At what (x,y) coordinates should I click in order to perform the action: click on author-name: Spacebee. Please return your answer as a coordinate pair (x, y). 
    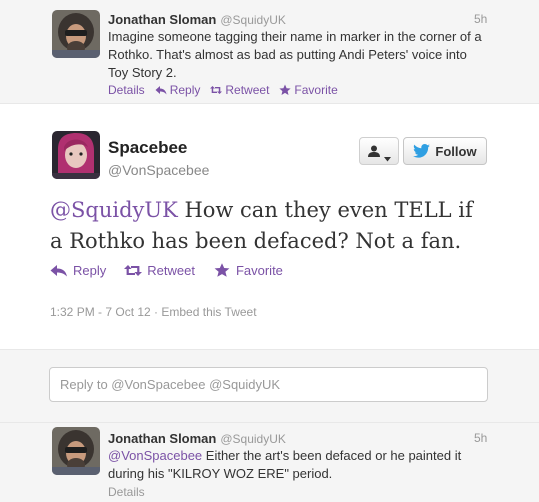
    Looking at the image, I should click on (147, 148).